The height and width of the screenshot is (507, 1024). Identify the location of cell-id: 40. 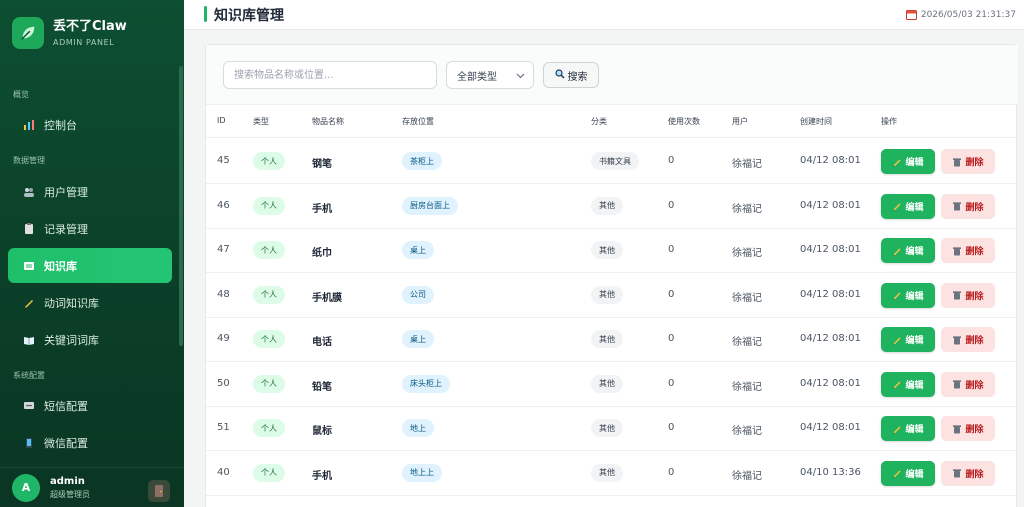
(223, 472).